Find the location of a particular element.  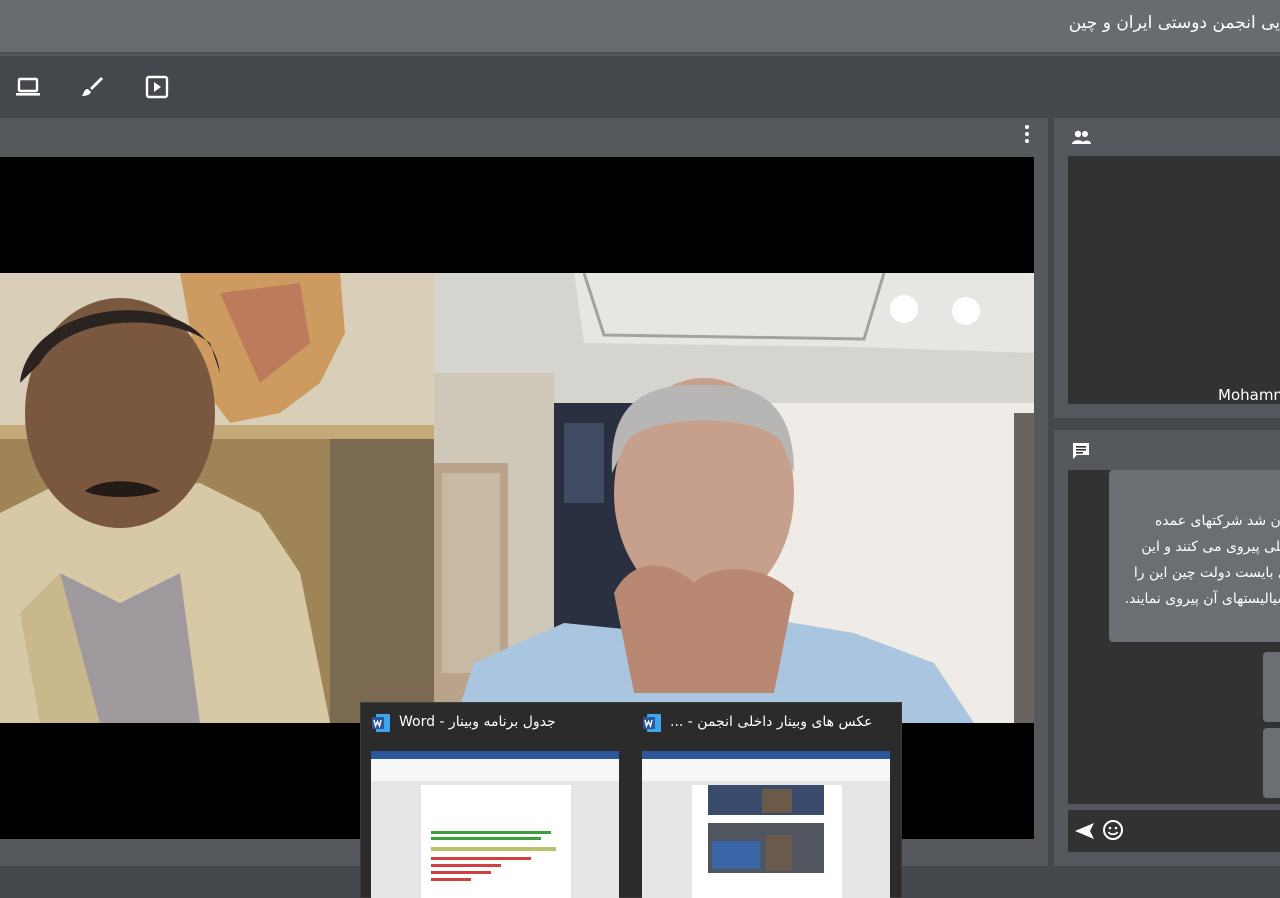

more-vertical-icon is located at coordinates (1027, 134).